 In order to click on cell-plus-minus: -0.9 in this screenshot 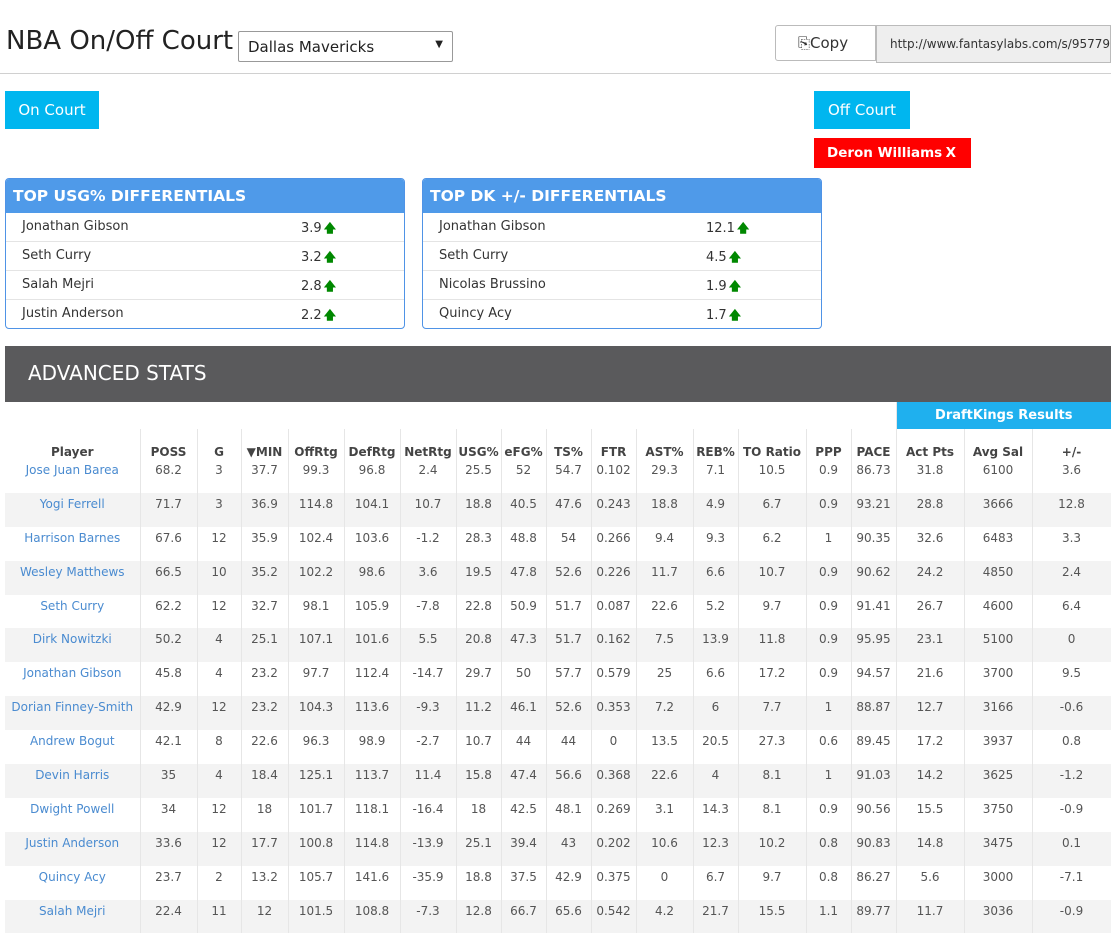, I will do `click(1071, 814)`.